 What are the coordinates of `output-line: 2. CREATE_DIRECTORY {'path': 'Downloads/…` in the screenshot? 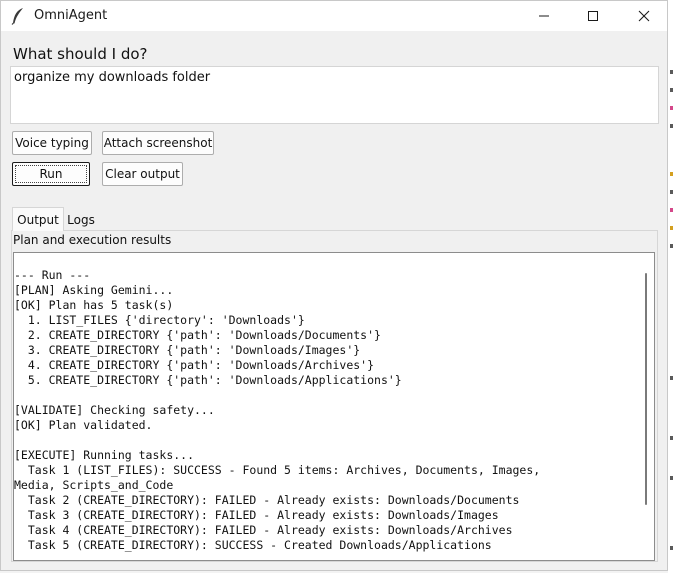 It's located at (197, 335).